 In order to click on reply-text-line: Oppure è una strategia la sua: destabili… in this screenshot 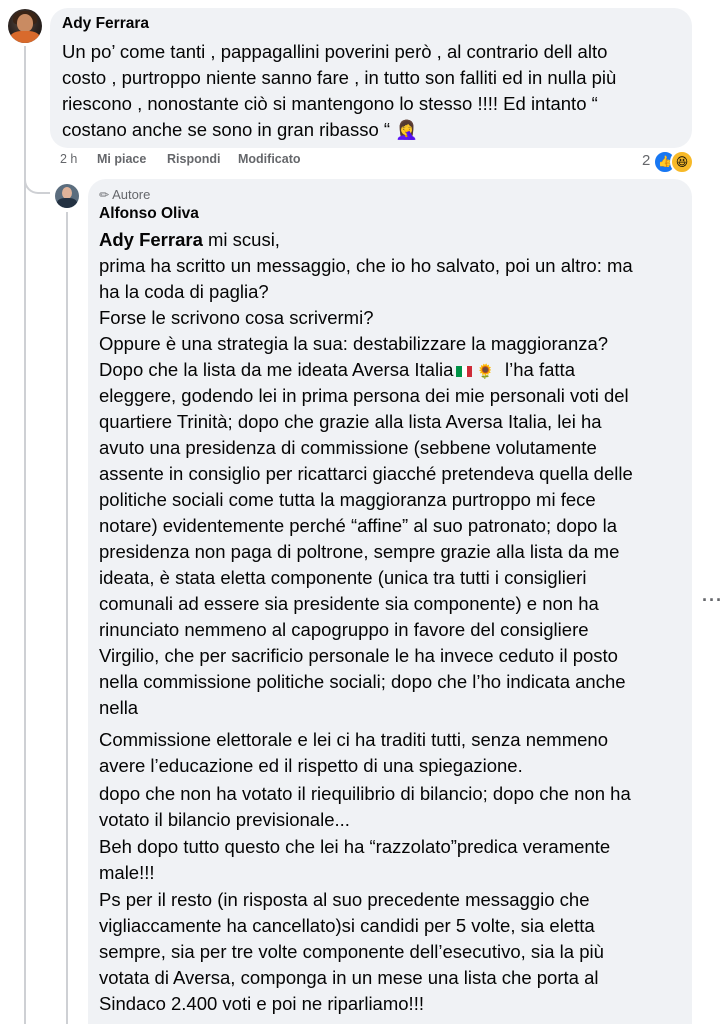, I will do `click(354, 343)`.